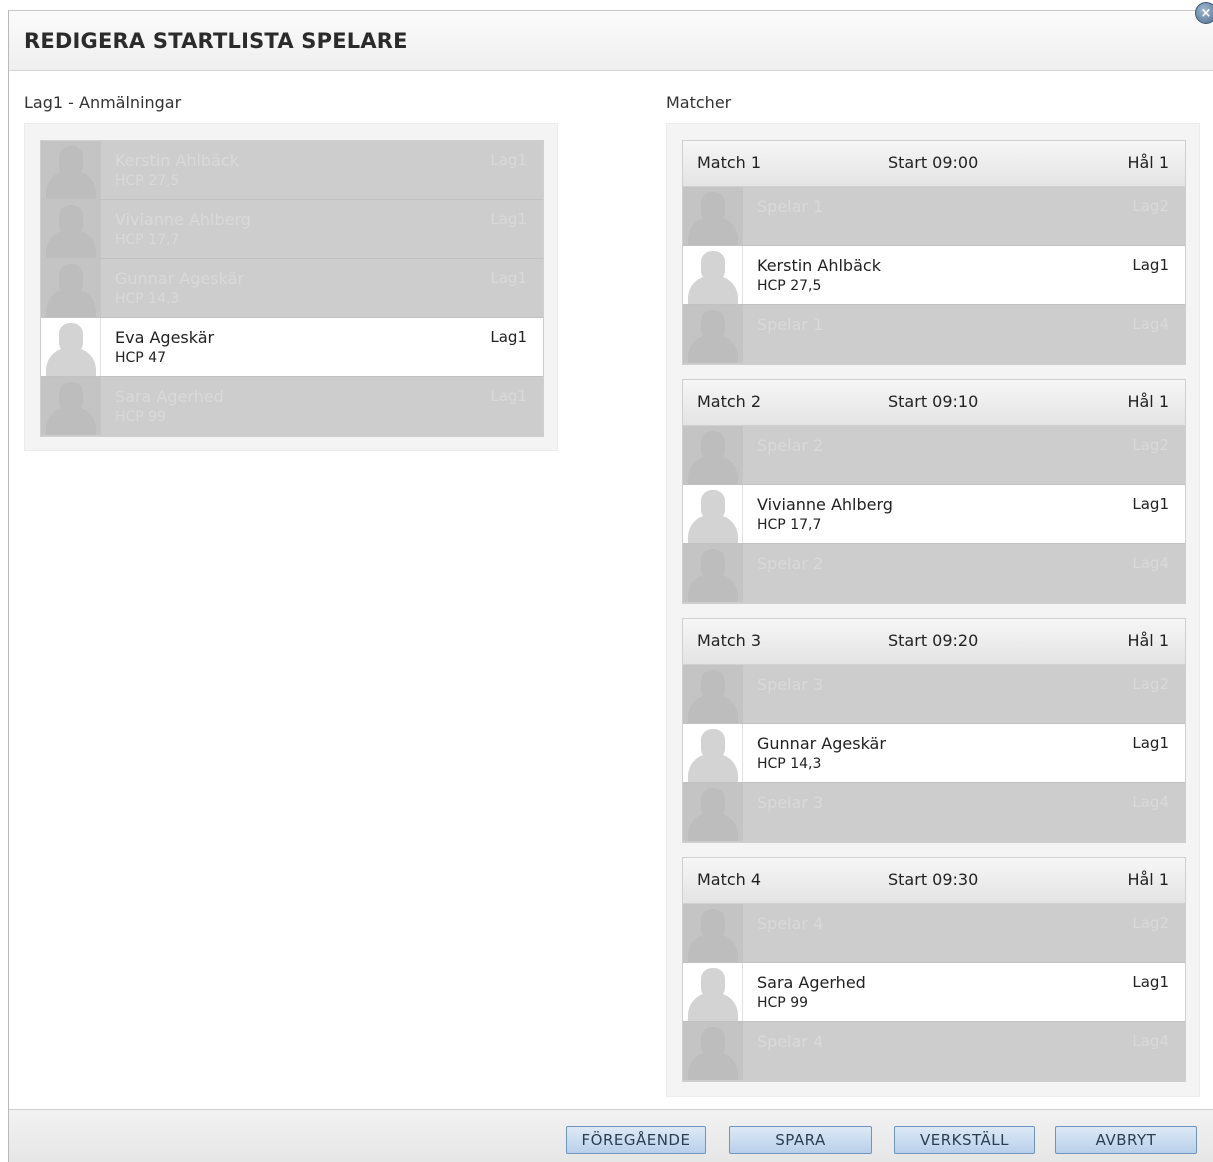 The width and height of the screenshot is (1213, 1162). I want to click on player-row: Spelar 1 Lag2, so click(934, 216).